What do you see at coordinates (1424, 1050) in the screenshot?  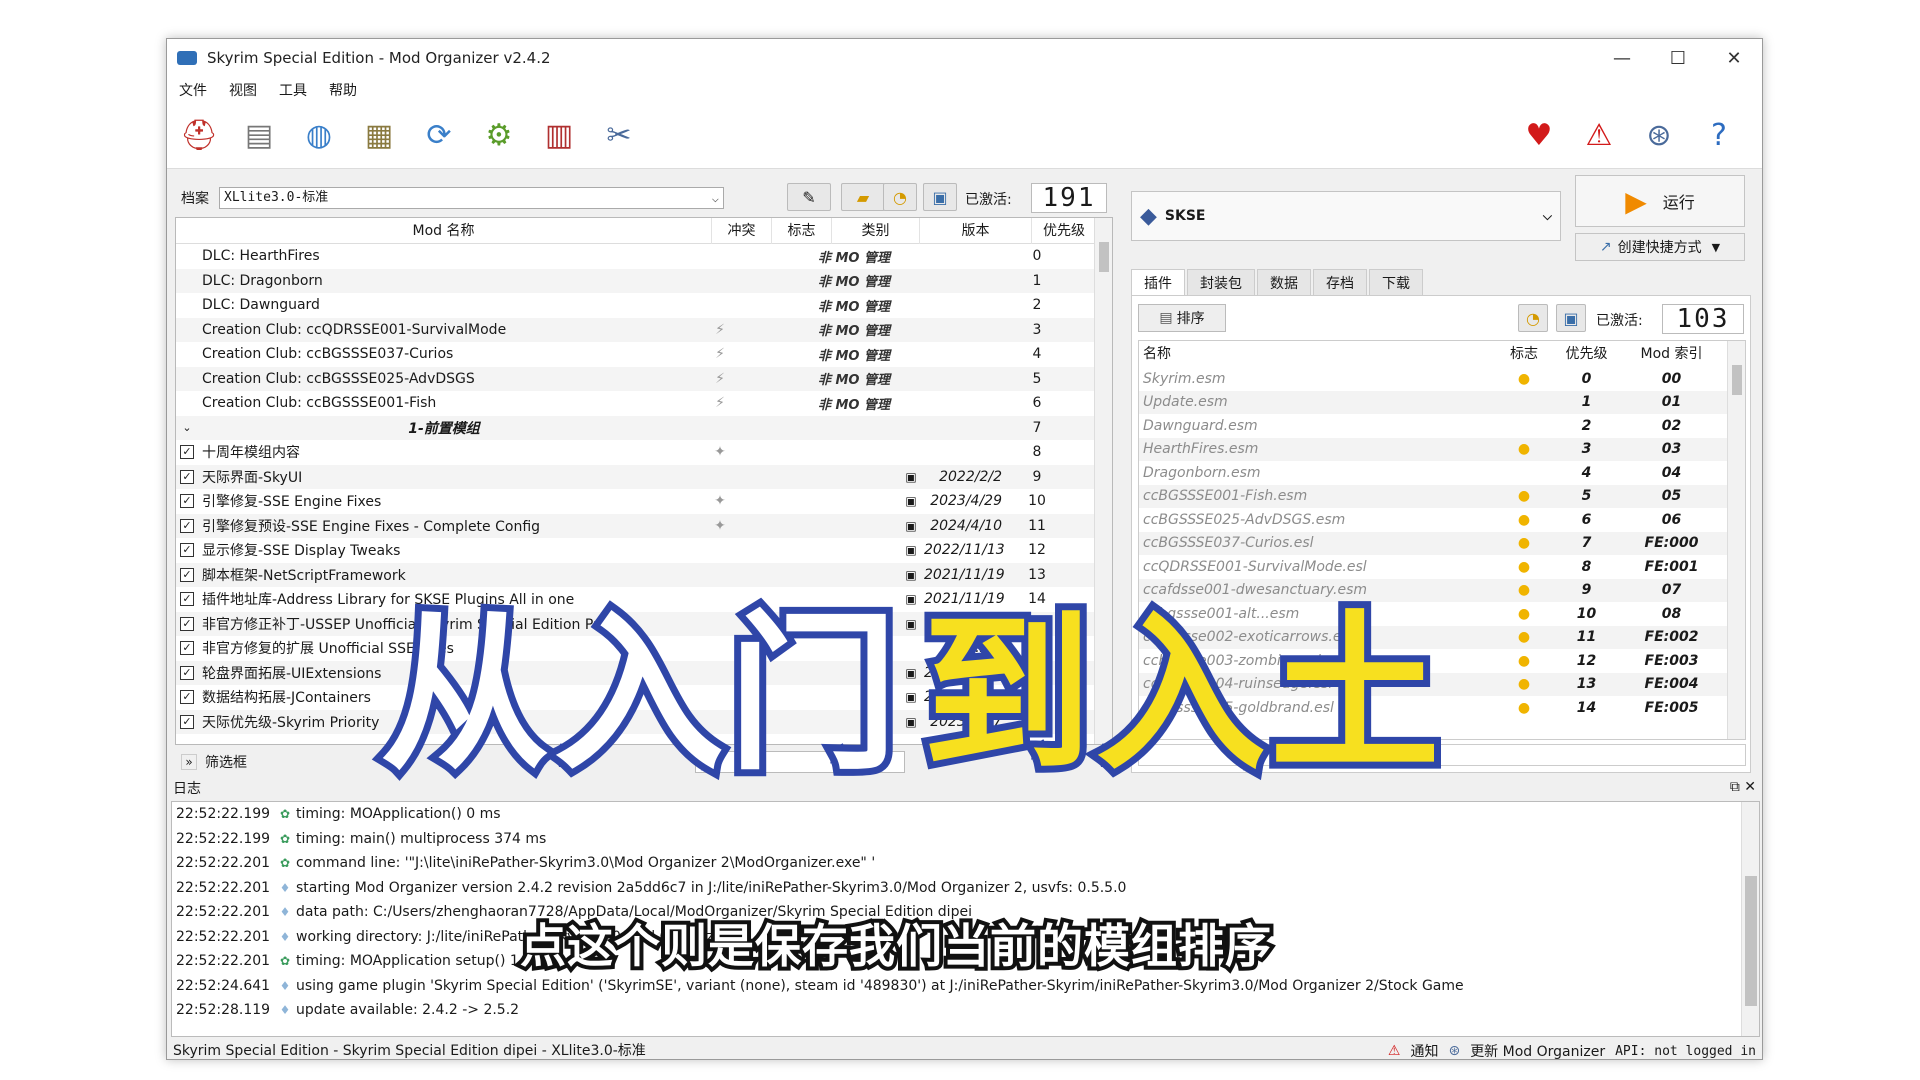 I see `notify-link: 通知` at bounding box center [1424, 1050].